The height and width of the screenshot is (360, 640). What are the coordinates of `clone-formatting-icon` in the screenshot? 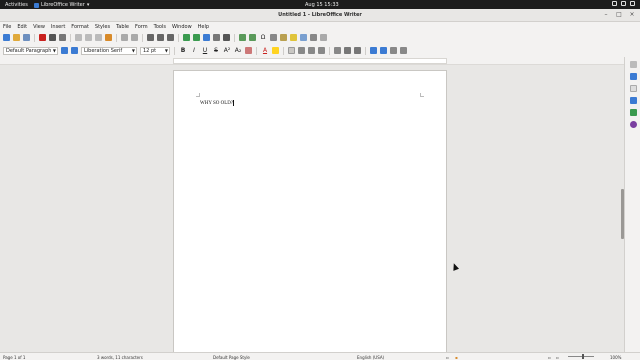 It's located at (108, 37).